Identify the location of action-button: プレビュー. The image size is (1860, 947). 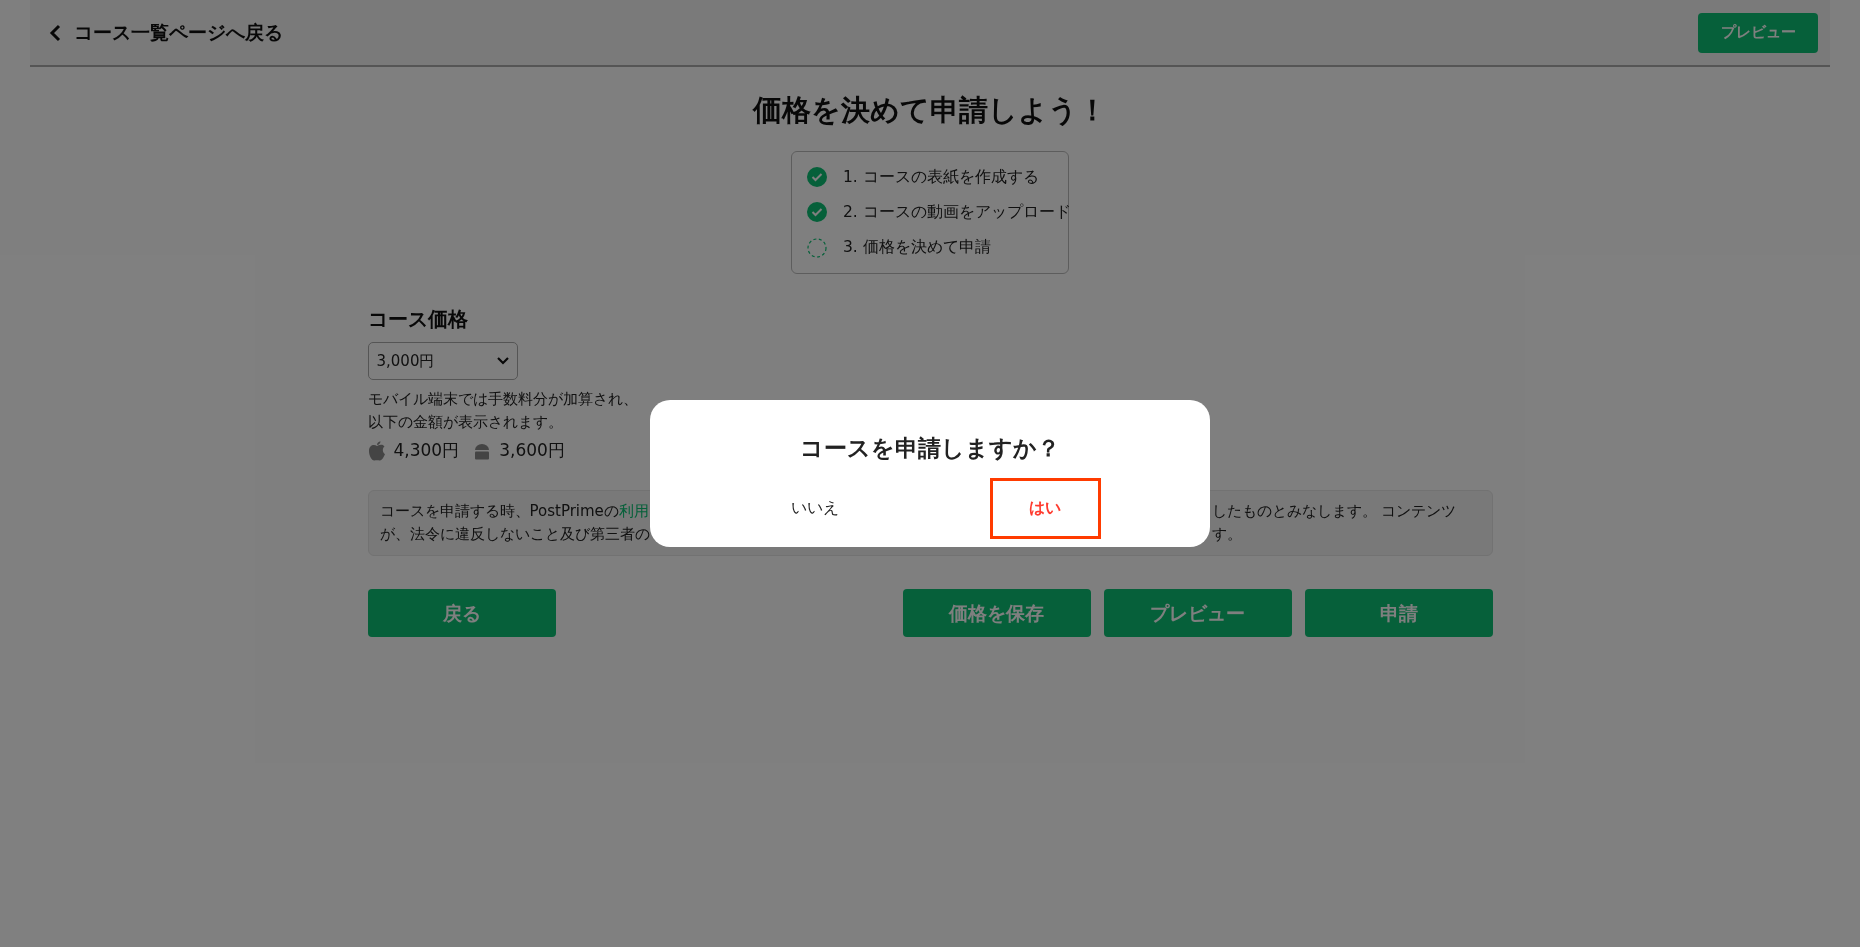
(1197, 612).